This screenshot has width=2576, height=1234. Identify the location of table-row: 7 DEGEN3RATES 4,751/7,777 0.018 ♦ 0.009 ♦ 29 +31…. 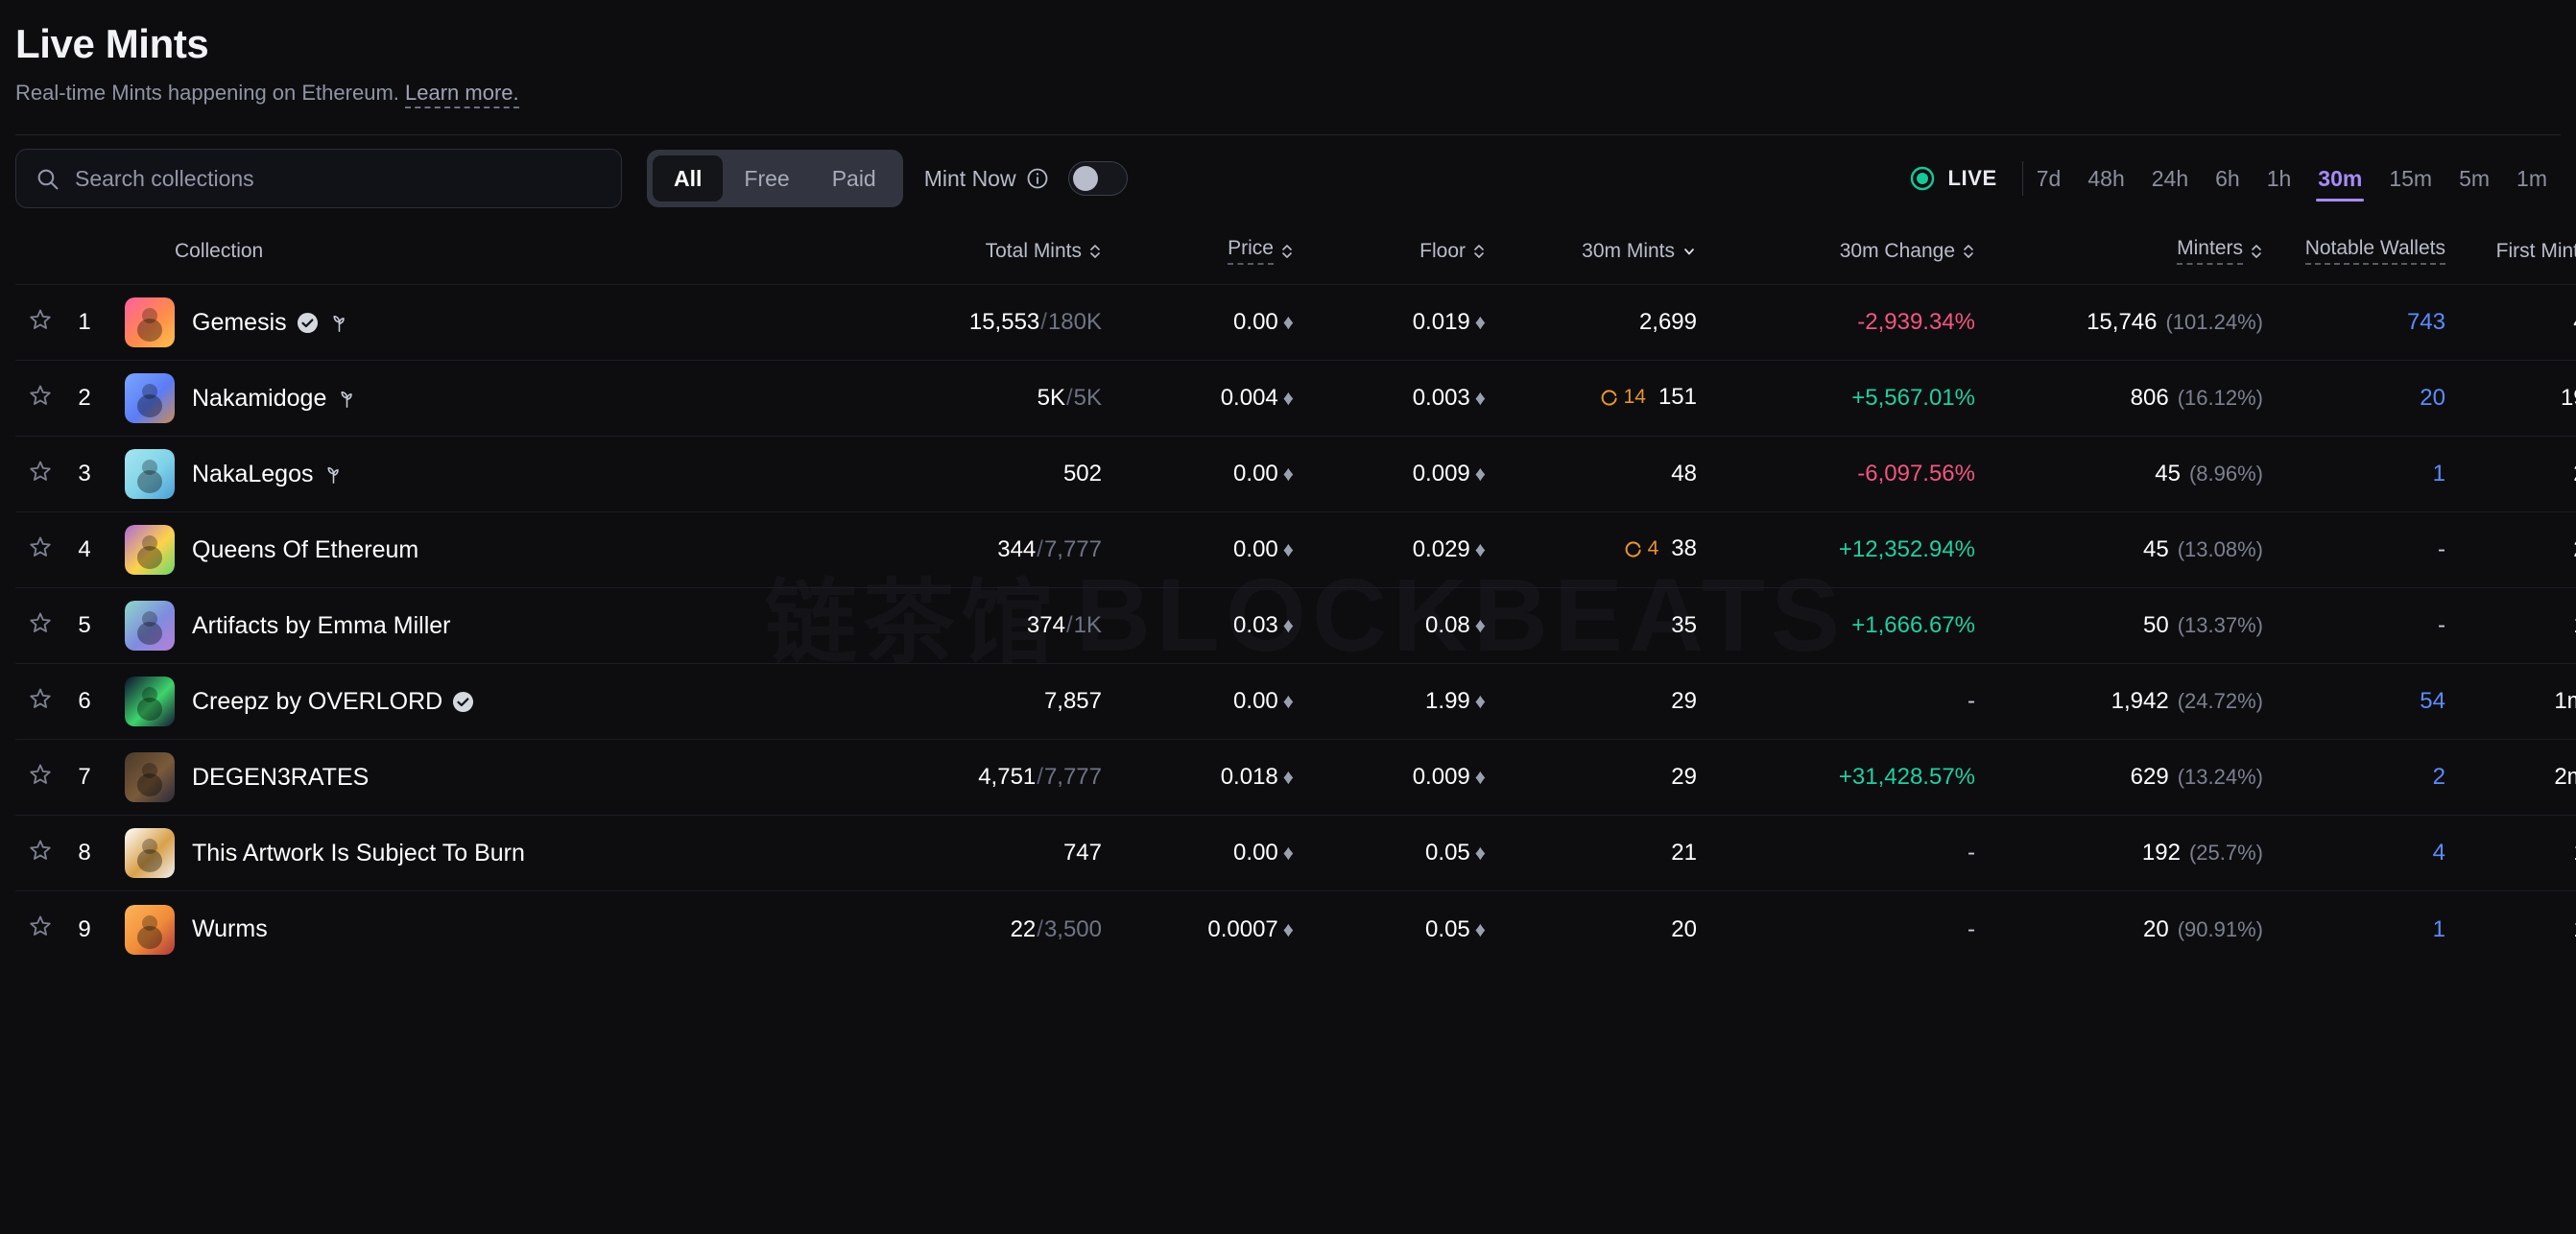
(1295, 777).